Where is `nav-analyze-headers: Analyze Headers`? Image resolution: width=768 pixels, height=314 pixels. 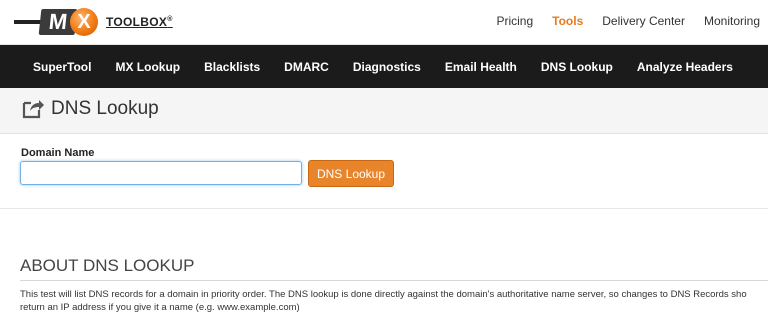
nav-analyze-headers: Analyze Headers is located at coordinates (685, 67).